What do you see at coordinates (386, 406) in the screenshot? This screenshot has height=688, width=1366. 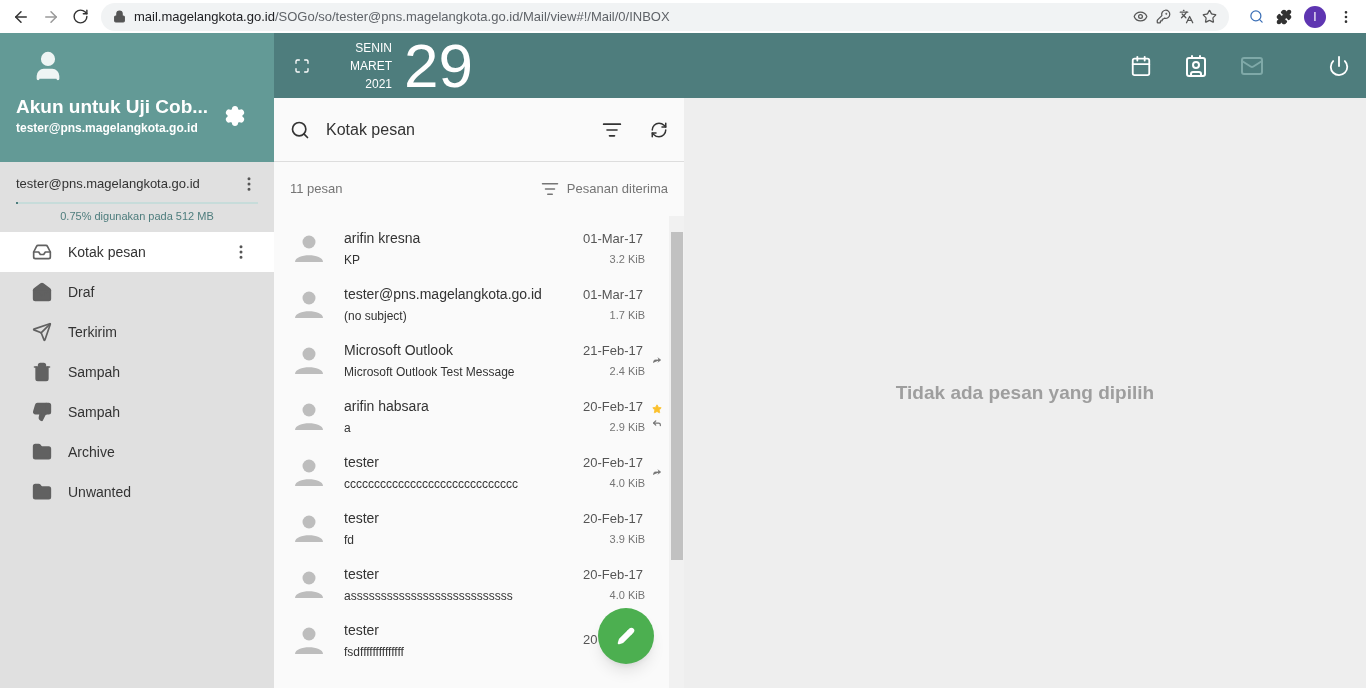 I see `sender-name: arifin habsara` at bounding box center [386, 406].